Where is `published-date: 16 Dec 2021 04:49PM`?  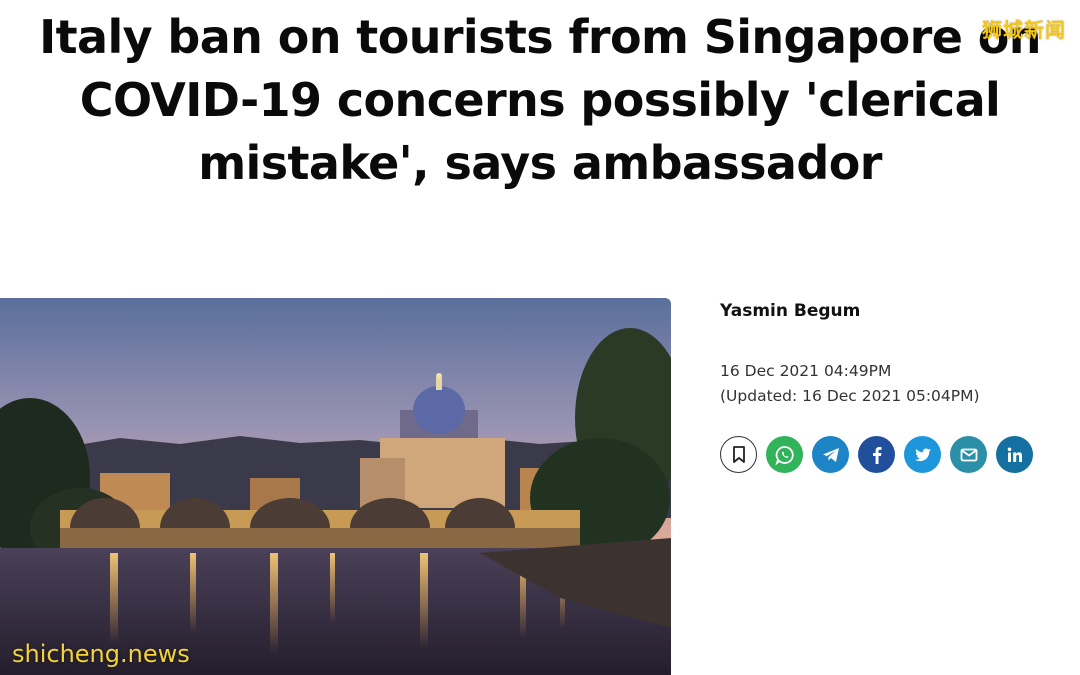 published-date: 16 Dec 2021 04:49PM is located at coordinates (806, 371).